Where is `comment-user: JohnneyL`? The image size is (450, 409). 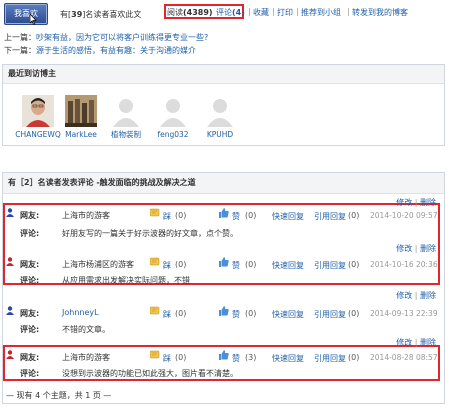 comment-user: JohnneyL is located at coordinates (80, 312).